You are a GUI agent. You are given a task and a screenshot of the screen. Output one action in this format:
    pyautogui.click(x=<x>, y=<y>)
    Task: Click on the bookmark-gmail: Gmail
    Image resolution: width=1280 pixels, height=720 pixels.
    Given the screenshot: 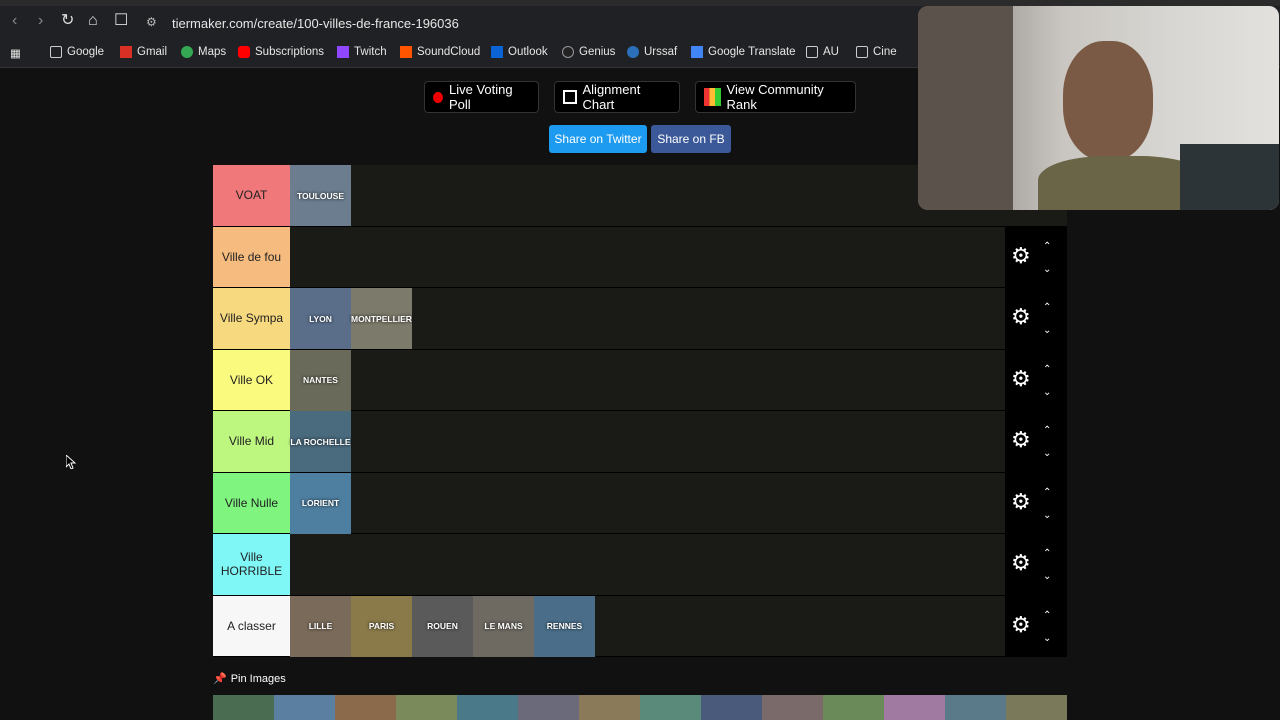 What is the action you would take?
    pyautogui.click(x=143, y=52)
    